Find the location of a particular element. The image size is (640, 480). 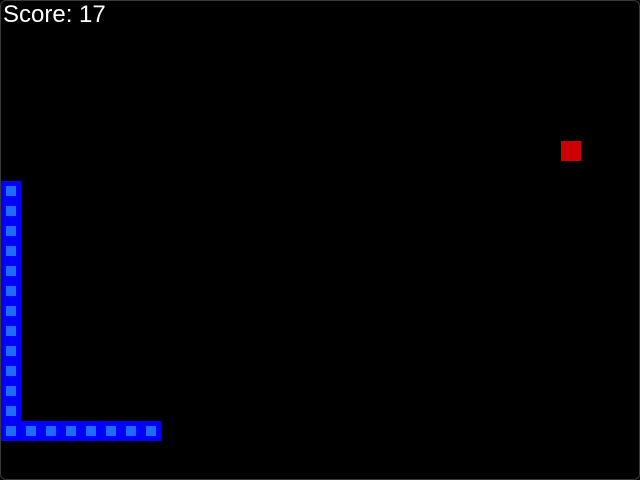

food-pellet is located at coordinates (571, 151).